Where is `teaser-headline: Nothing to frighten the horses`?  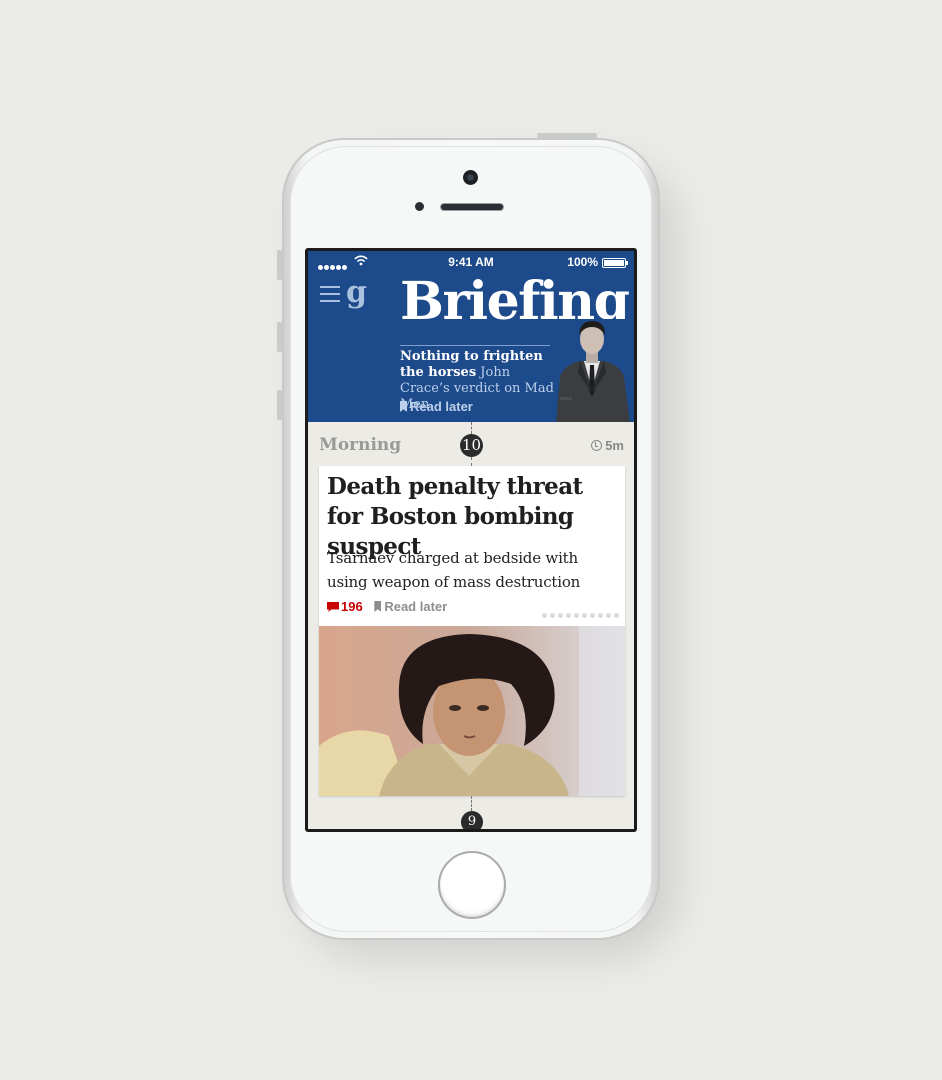 teaser-headline: Nothing to frighten the horses is located at coordinates (471, 364).